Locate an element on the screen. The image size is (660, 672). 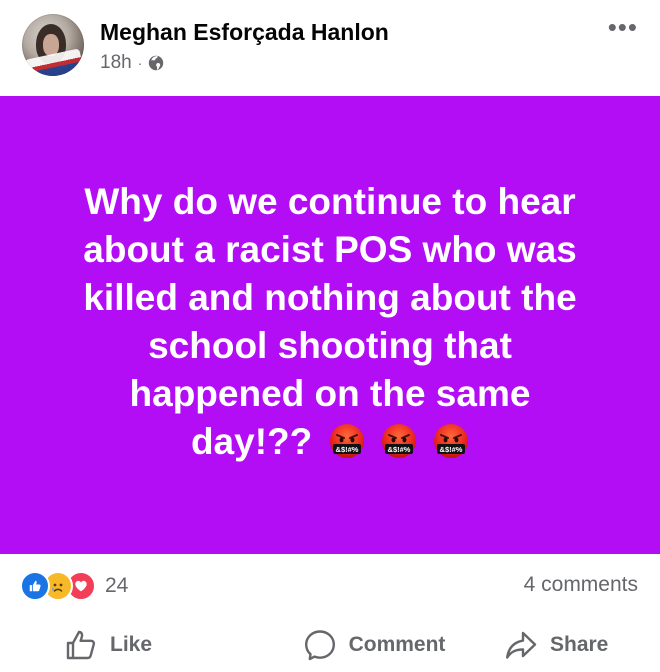
avatar-badge is located at coordinates (54, 62).